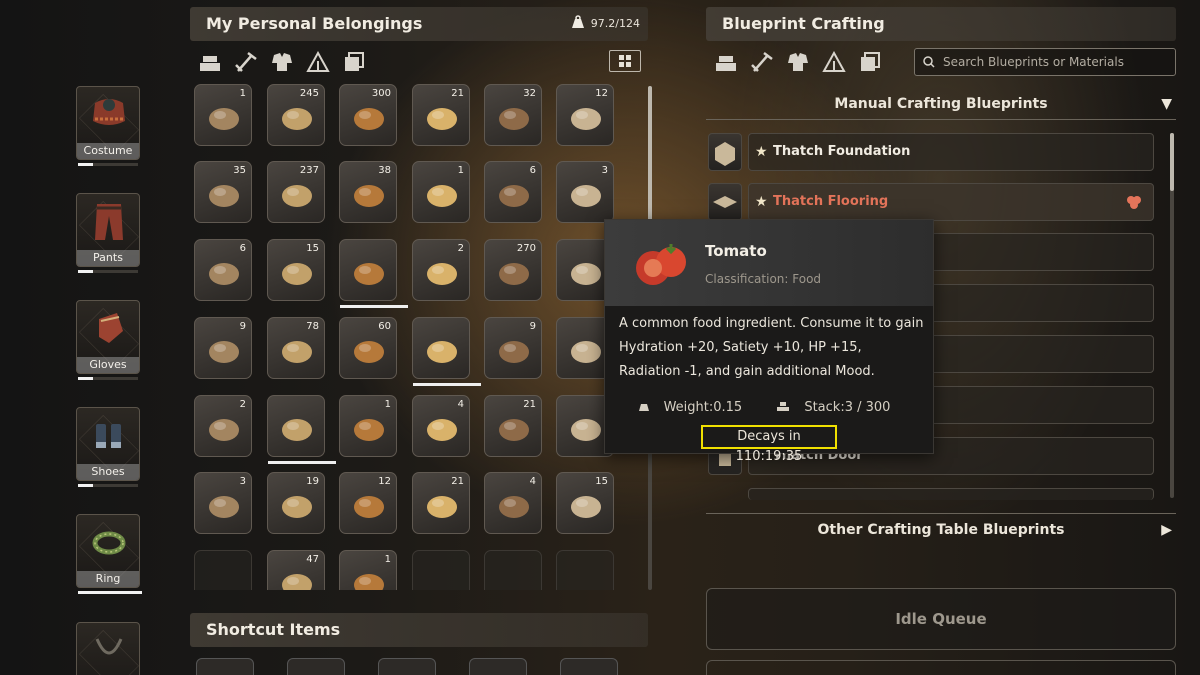 This screenshot has width=1200, height=675. What do you see at coordinates (532, 481) in the screenshot?
I see `item-quantity: 4` at bounding box center [532, 481].